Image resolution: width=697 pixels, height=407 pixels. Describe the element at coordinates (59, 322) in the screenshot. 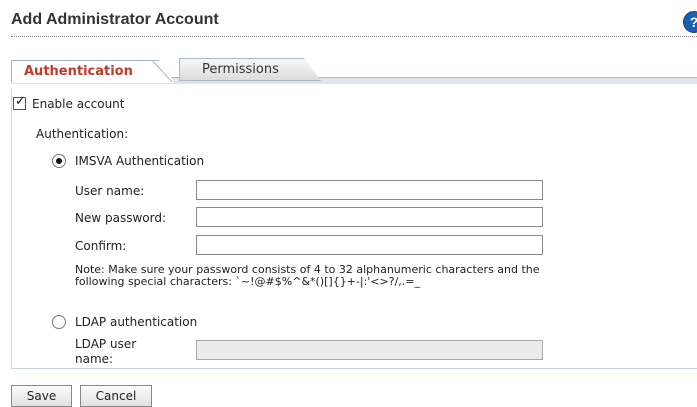

I see `ldap-auth-radio` at that location.